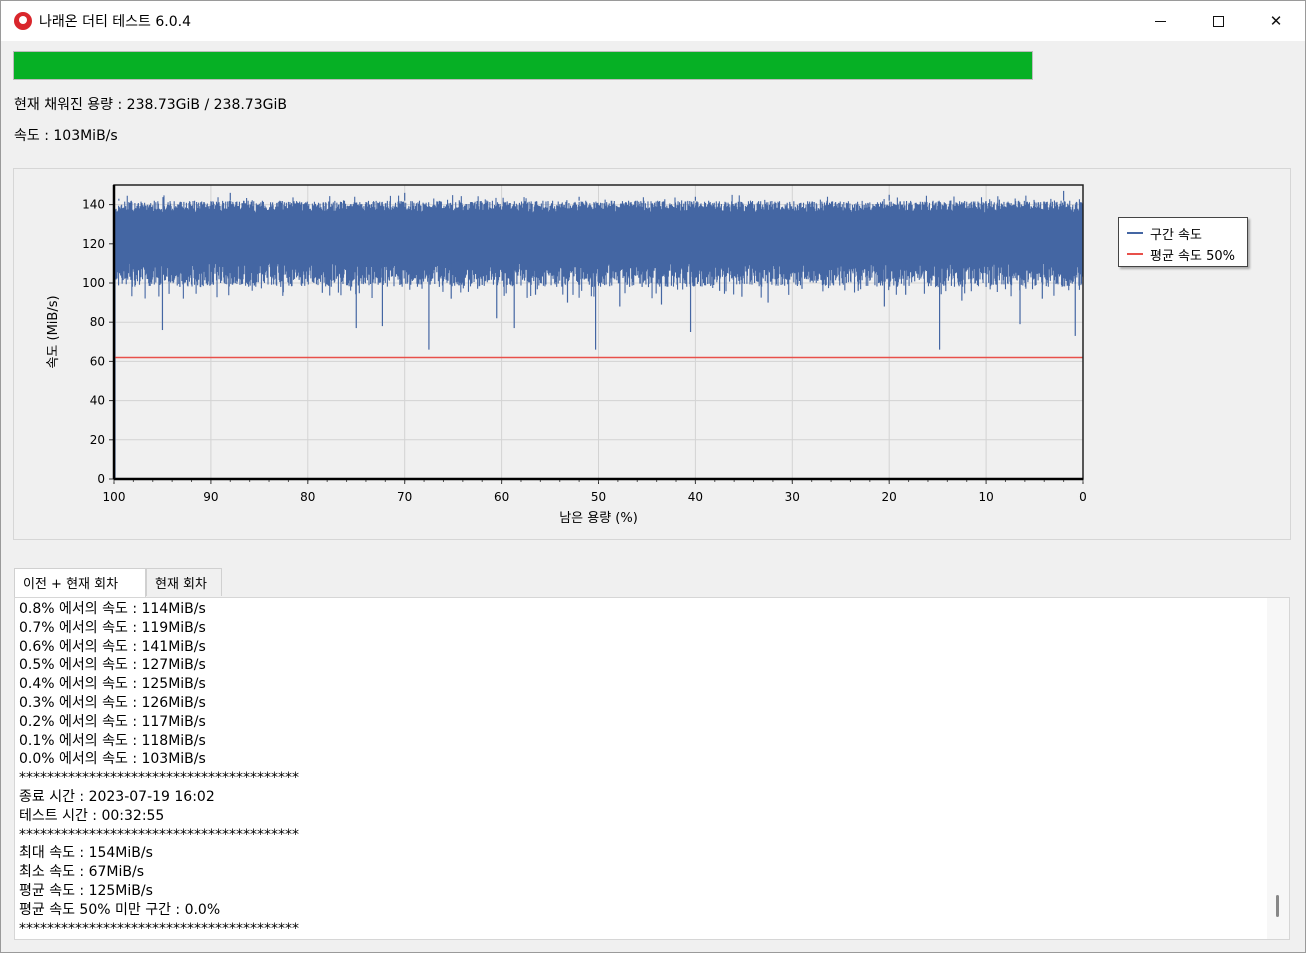  I want to click on chart-legend: 구간 속도 평균 속도 50%, so click(1183, 242).